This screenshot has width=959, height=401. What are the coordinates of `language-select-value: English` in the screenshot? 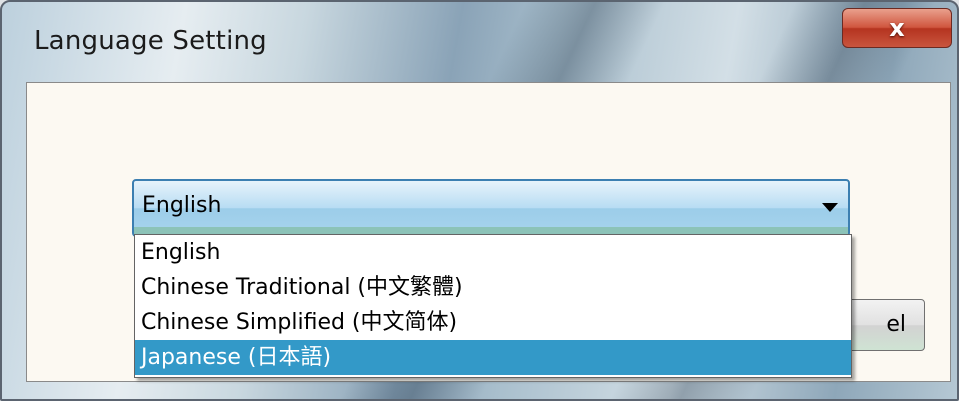 It's located at (182, 205).